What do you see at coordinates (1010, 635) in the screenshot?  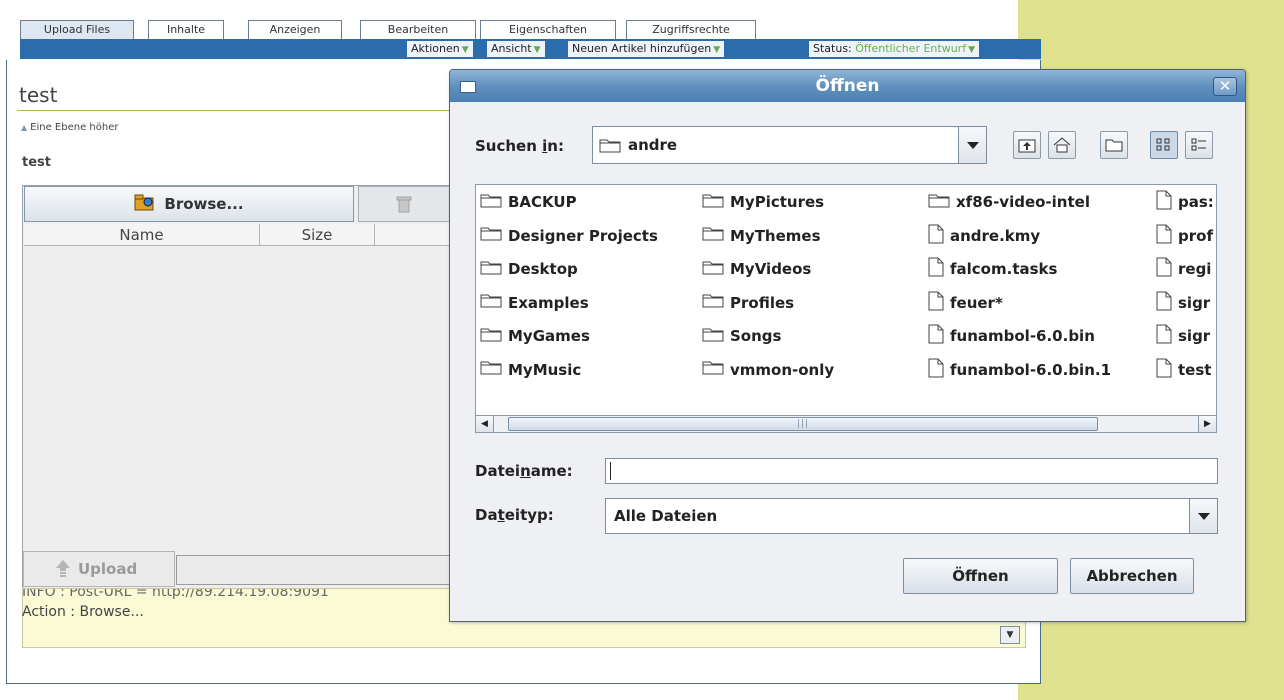 I see `log-dropdown-button: ▼` at bounding box center [1010, 635].